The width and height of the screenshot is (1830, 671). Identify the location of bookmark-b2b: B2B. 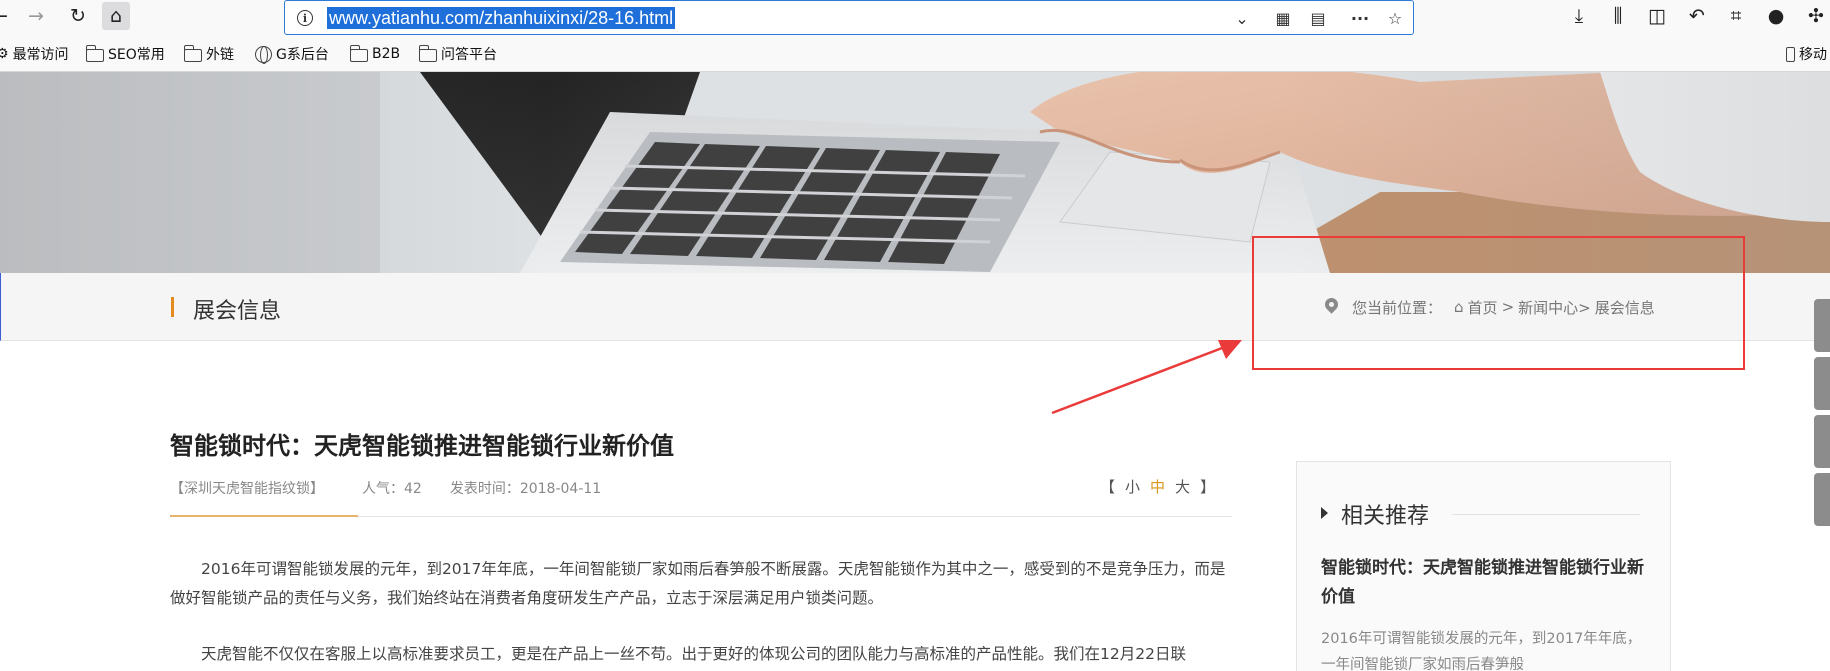
(374, 54).